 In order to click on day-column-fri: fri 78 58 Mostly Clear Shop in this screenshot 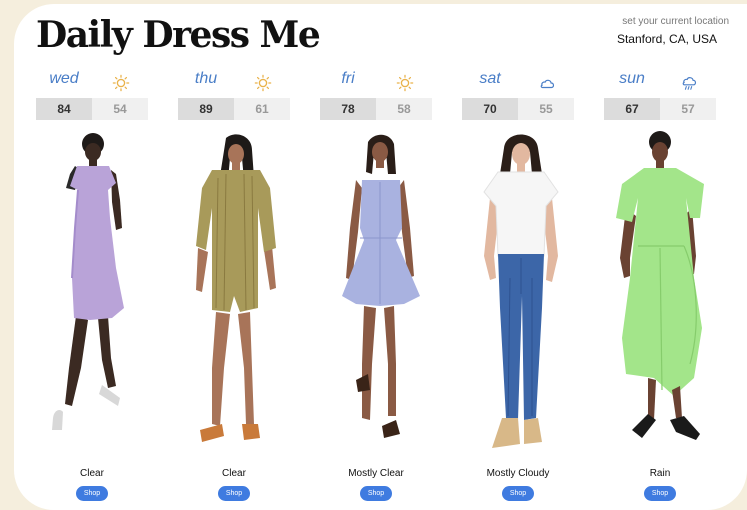, I will do `click(376, 290)`.